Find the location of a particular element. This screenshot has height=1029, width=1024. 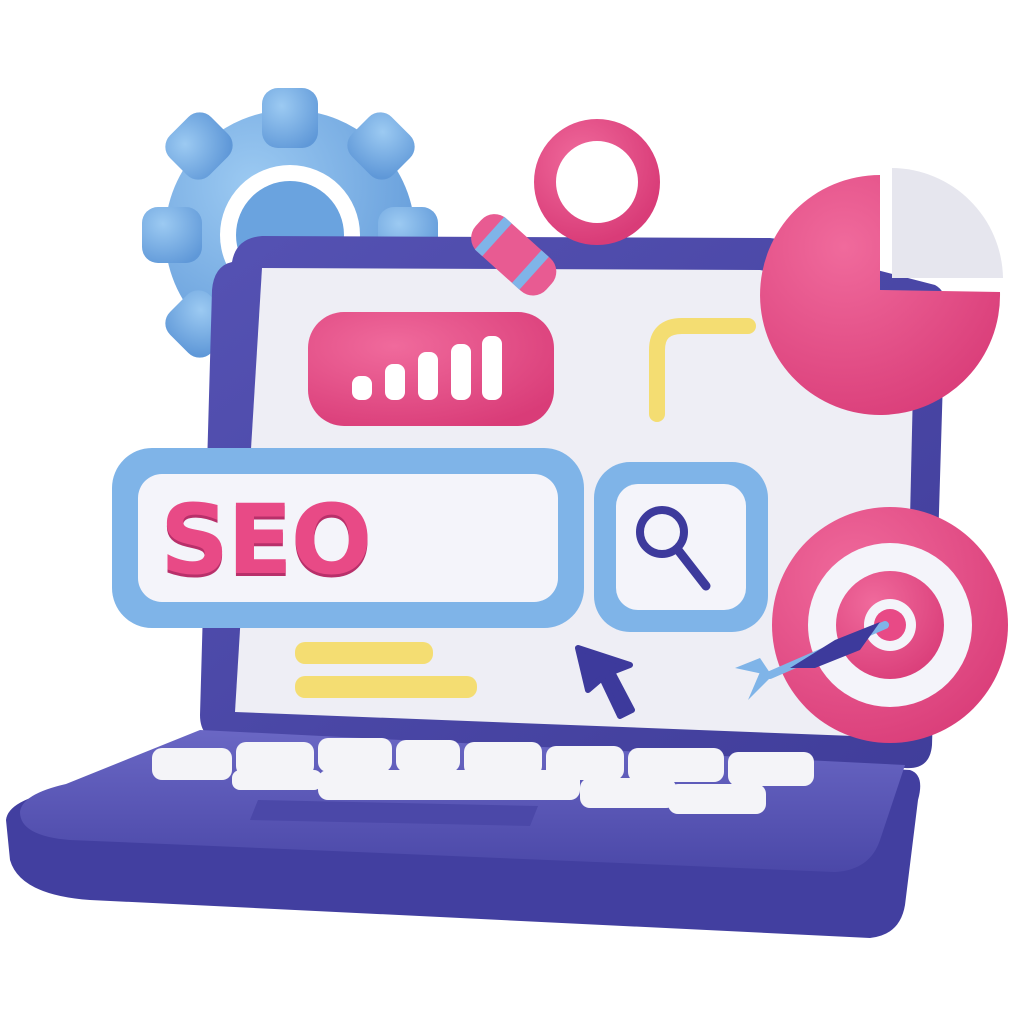

pie-chart-icon is located at coordinates (881, 292).